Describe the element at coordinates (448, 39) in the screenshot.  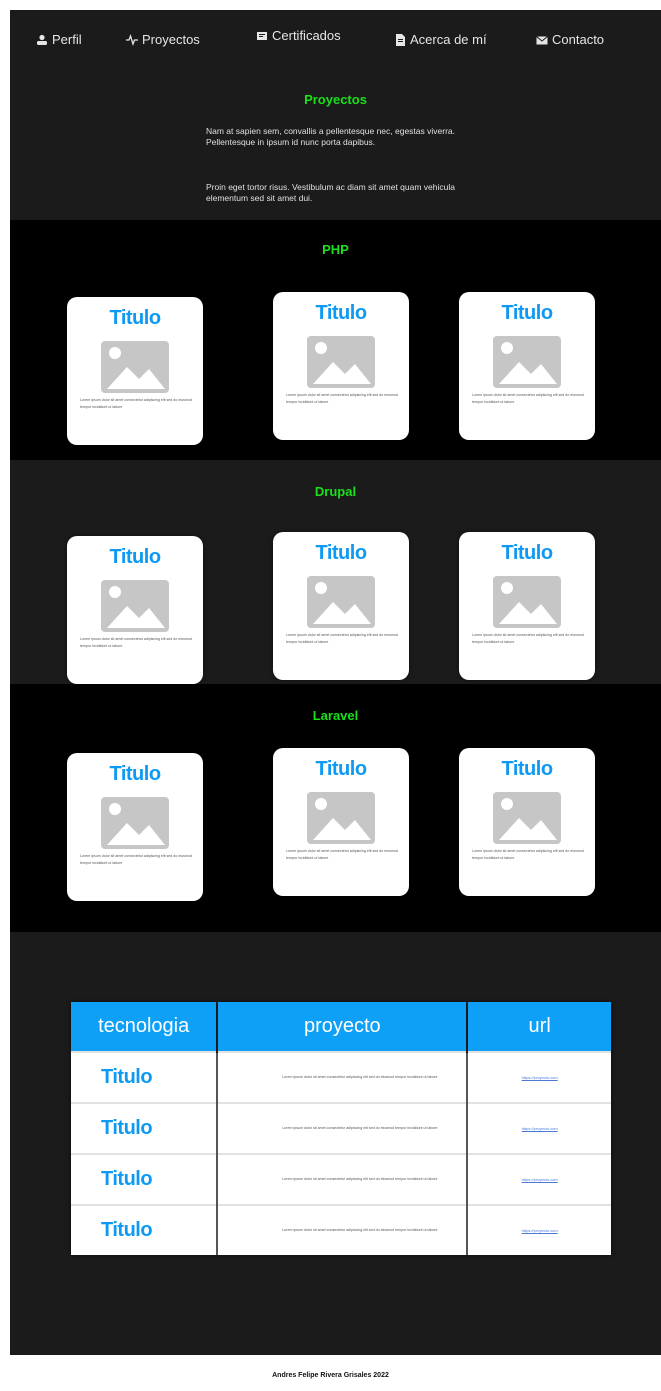
I see `nav-label-acerca: Acerca de mí` at that location.